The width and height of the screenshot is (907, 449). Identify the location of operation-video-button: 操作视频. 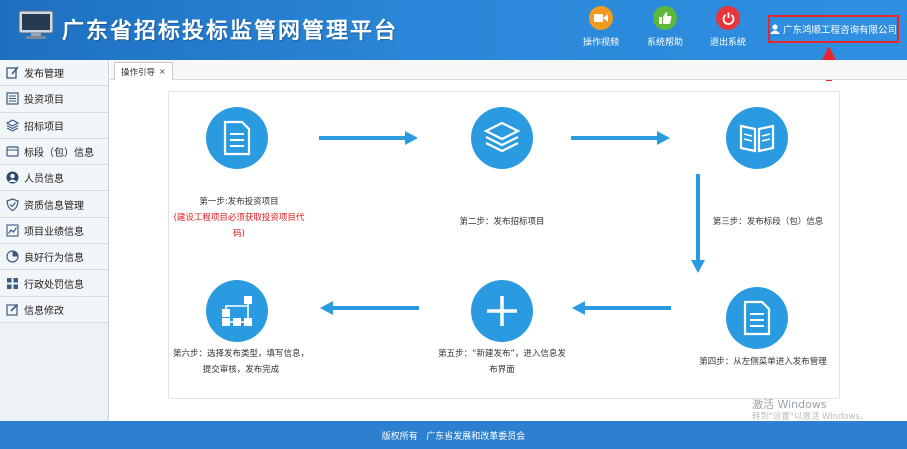
(601, 30).